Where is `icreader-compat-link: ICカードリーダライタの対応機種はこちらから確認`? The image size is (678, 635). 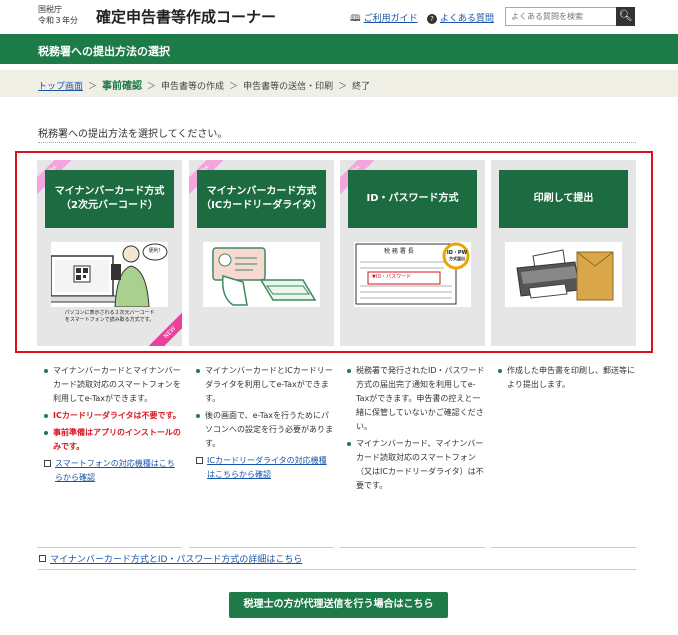 icreader-compat-link: ICカードリーダライタの対応機種はこちらから確認 is located at coordinates (264, 468).